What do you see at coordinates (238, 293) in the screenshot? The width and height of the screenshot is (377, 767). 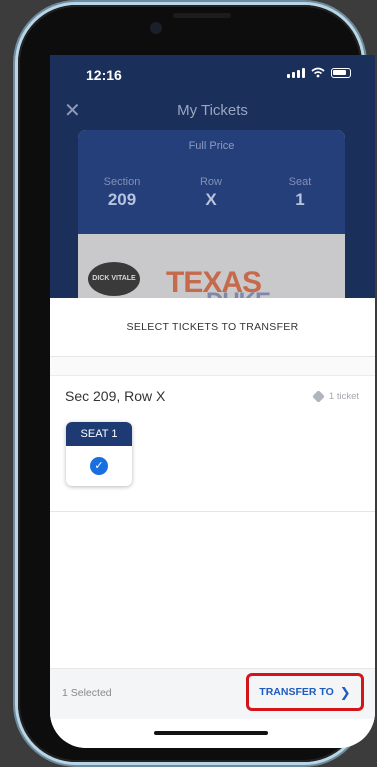 I see `event-name-line2: DUKE` at bounding box center [238, 293].